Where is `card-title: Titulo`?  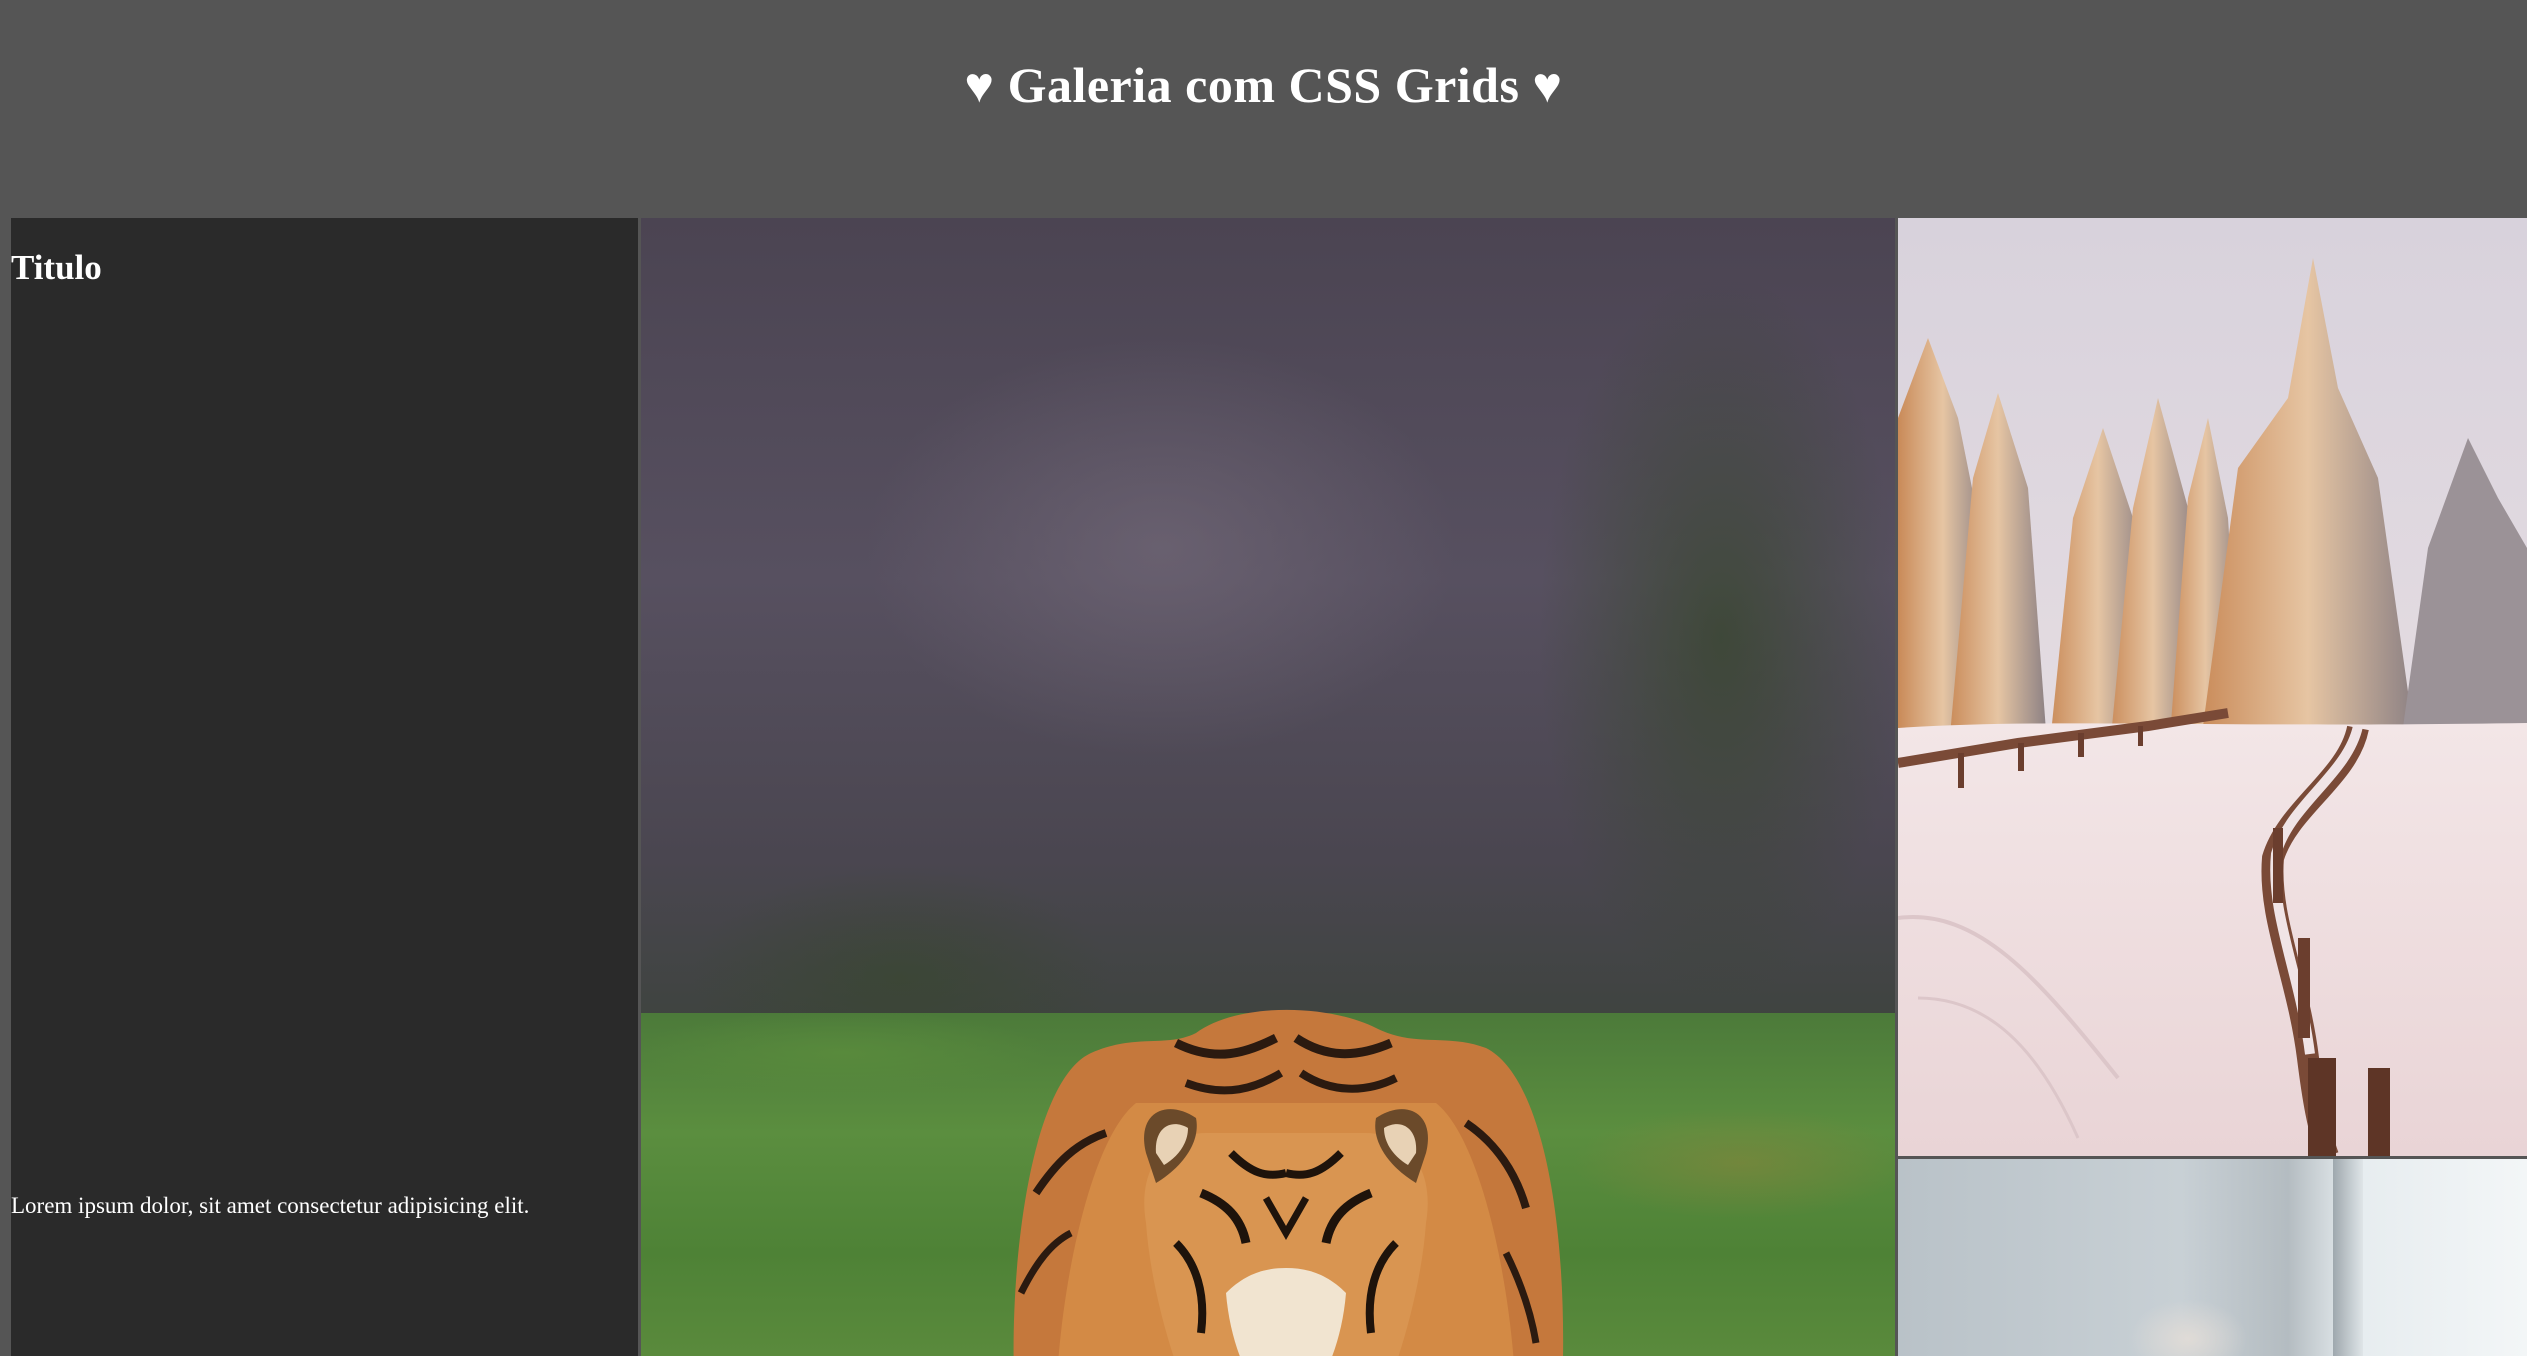 card-title: Titulo is located at coordinates (56, 267).